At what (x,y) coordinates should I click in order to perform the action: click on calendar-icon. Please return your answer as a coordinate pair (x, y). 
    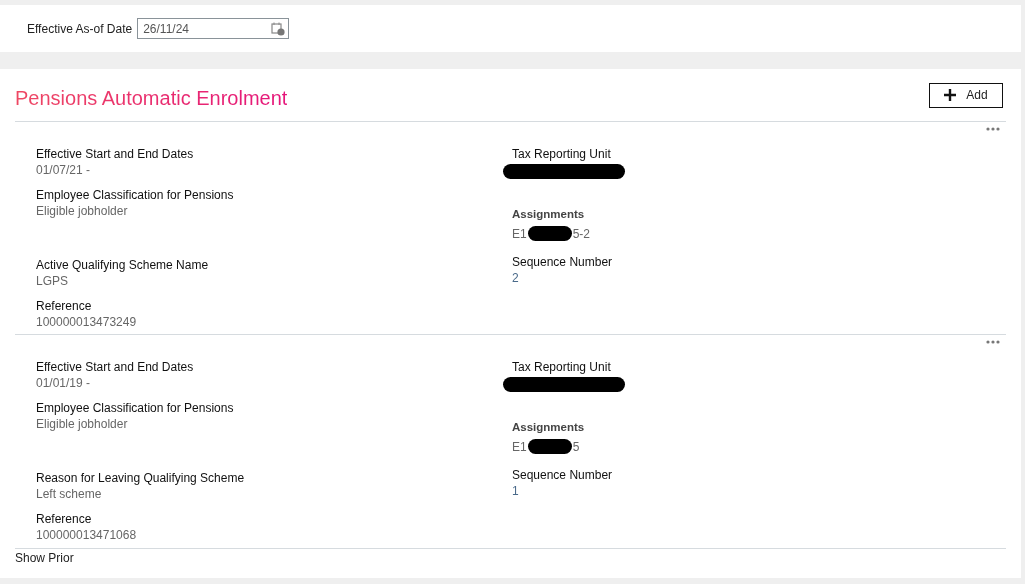
    Looking at the image, I should click on (278, 29).